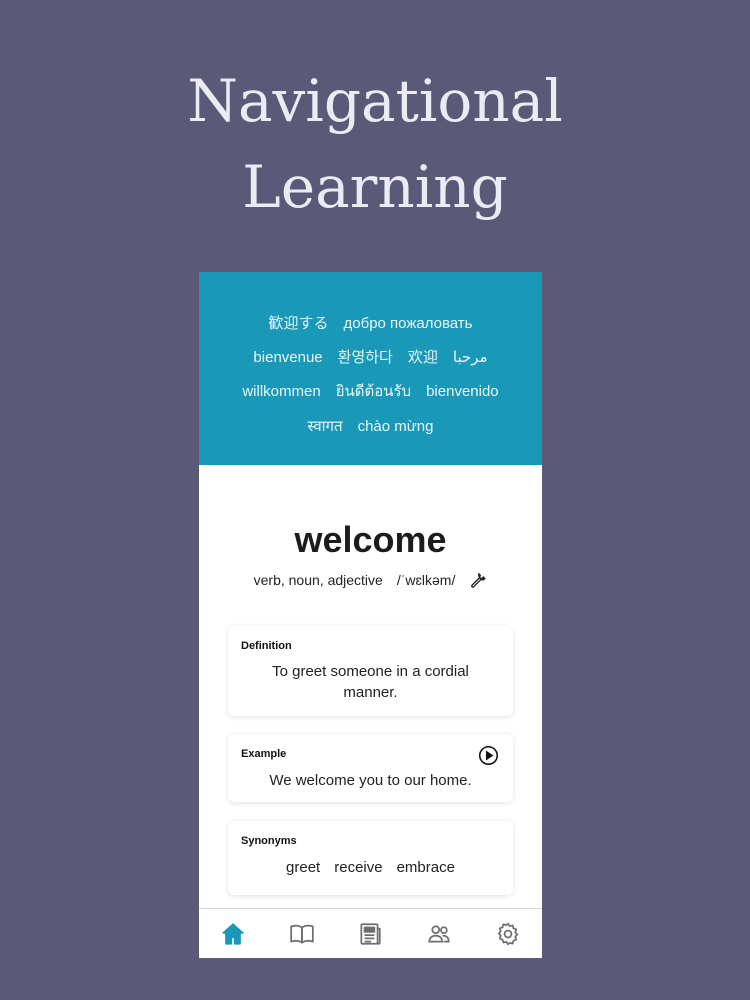 The image size is (750, 1000). I want to click on book-icon, so click(302, 934).